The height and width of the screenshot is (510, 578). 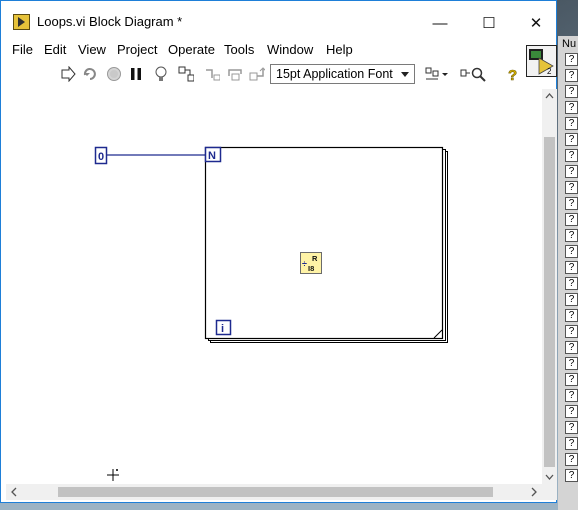 What do you see at coordinates (212, 74) in the screenshot?
I see `step-into-icon` at bounding box center [212, 74].